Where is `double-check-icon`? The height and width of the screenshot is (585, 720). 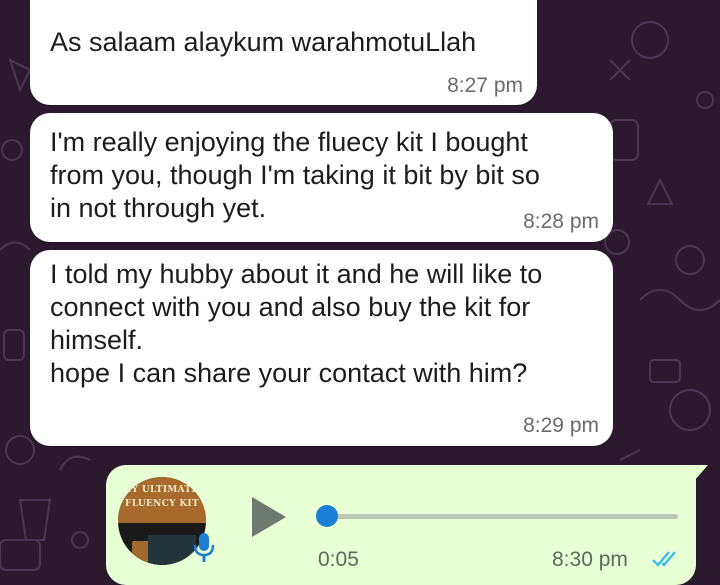
double-check-icon is located at coordinates (664, 559).